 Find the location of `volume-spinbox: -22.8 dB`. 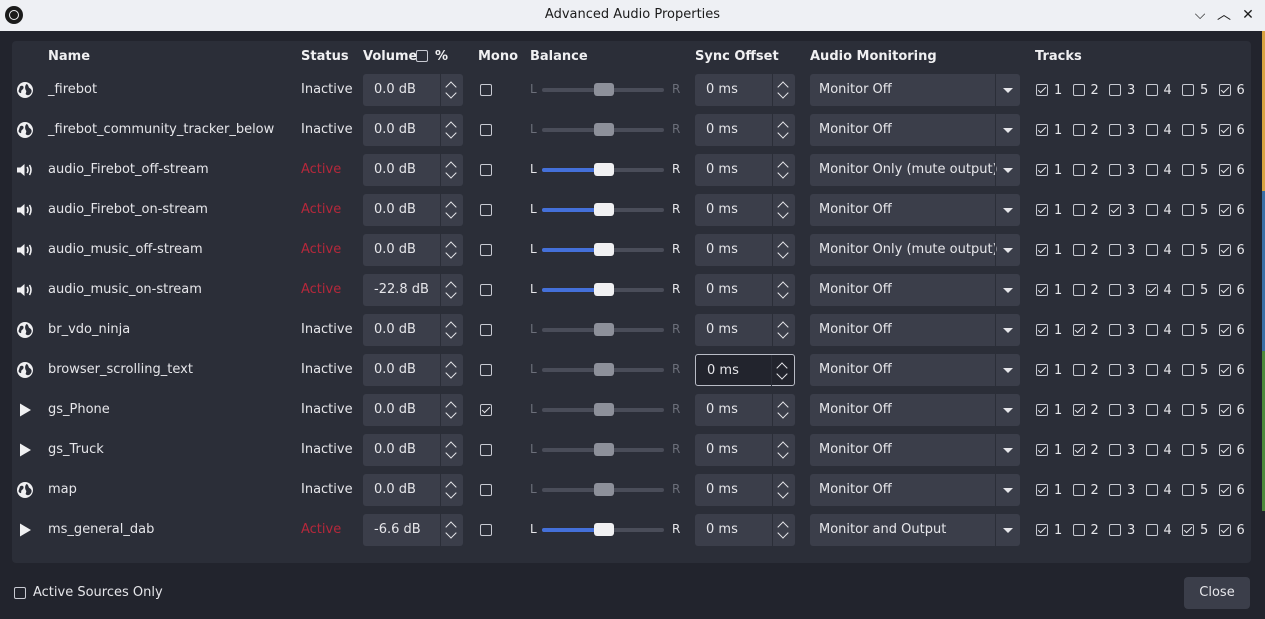

volume-spinbox: -22.8 dB is located at coordinates (413, 290).